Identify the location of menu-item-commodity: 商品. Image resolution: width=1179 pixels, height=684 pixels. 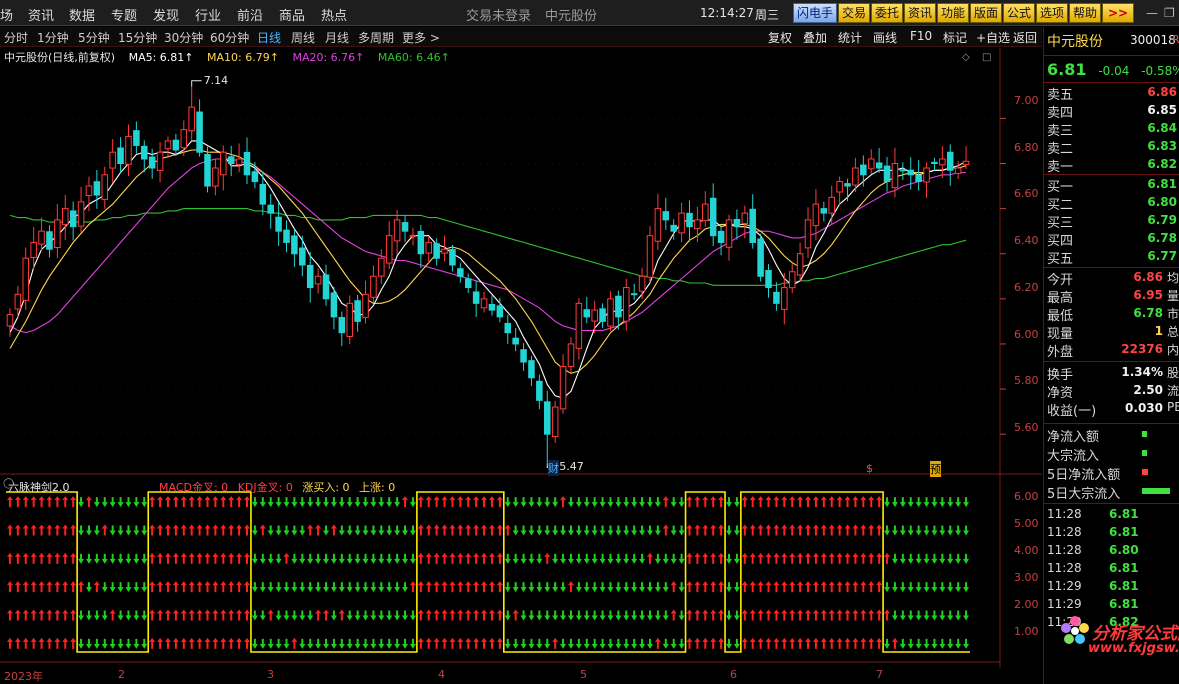
(292, 14).